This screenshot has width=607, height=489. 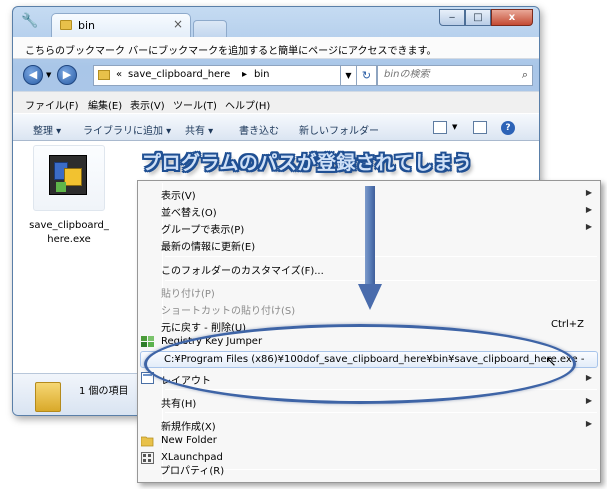 What do you see at coordinates (259, 129) in the screenshot?
I see `burn-button: 書き込む` at bounding box center [259, 129].